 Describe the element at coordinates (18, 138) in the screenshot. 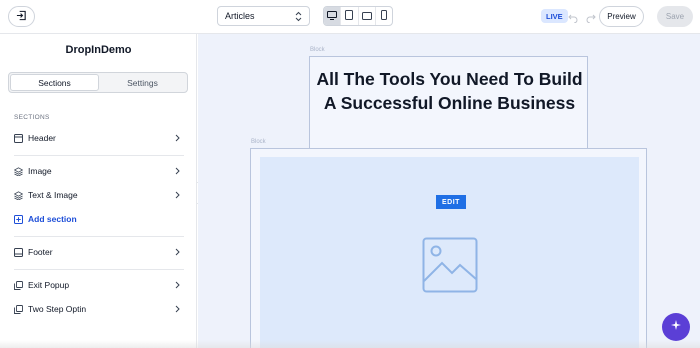

I see `header-layout-icon` at that location.